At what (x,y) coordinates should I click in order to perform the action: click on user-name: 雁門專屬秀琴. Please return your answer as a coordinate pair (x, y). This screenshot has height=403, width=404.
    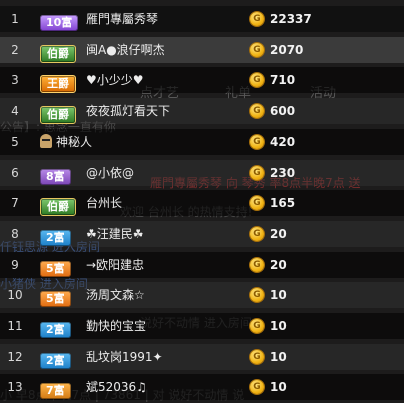
    Looking at the image, I should click on (122, 19).